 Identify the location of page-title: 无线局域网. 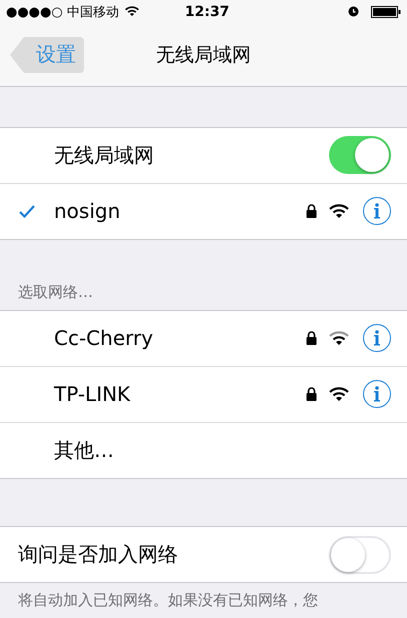
(203, 55).